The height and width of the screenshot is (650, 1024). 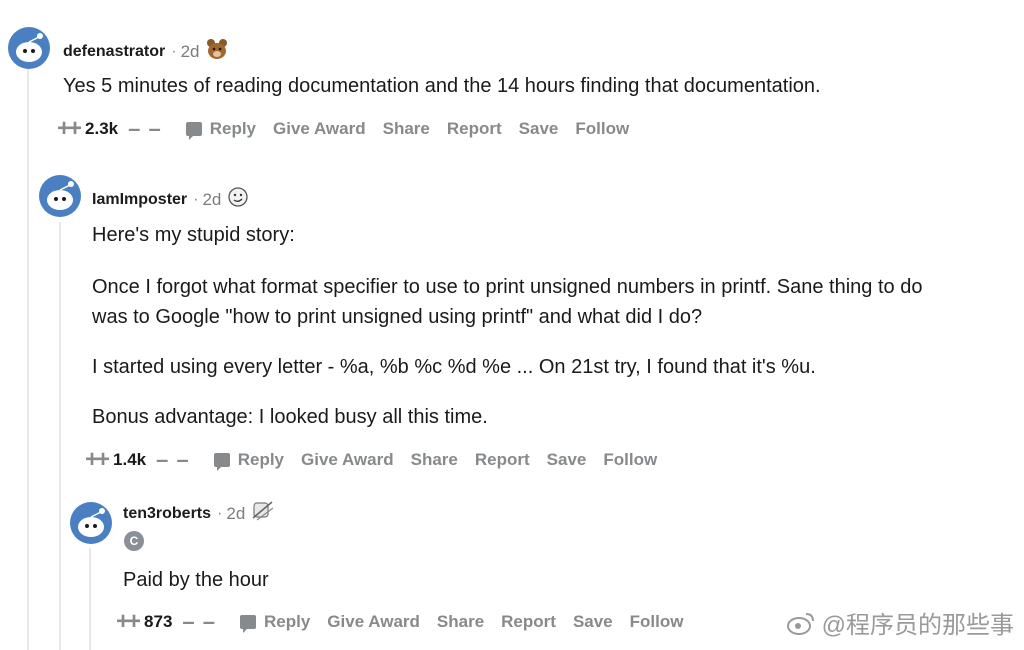 What do you see at coordinates (102, 128) in the screenshot?
I see `vote-score: 2.3k` at bounding box center [102, 128].